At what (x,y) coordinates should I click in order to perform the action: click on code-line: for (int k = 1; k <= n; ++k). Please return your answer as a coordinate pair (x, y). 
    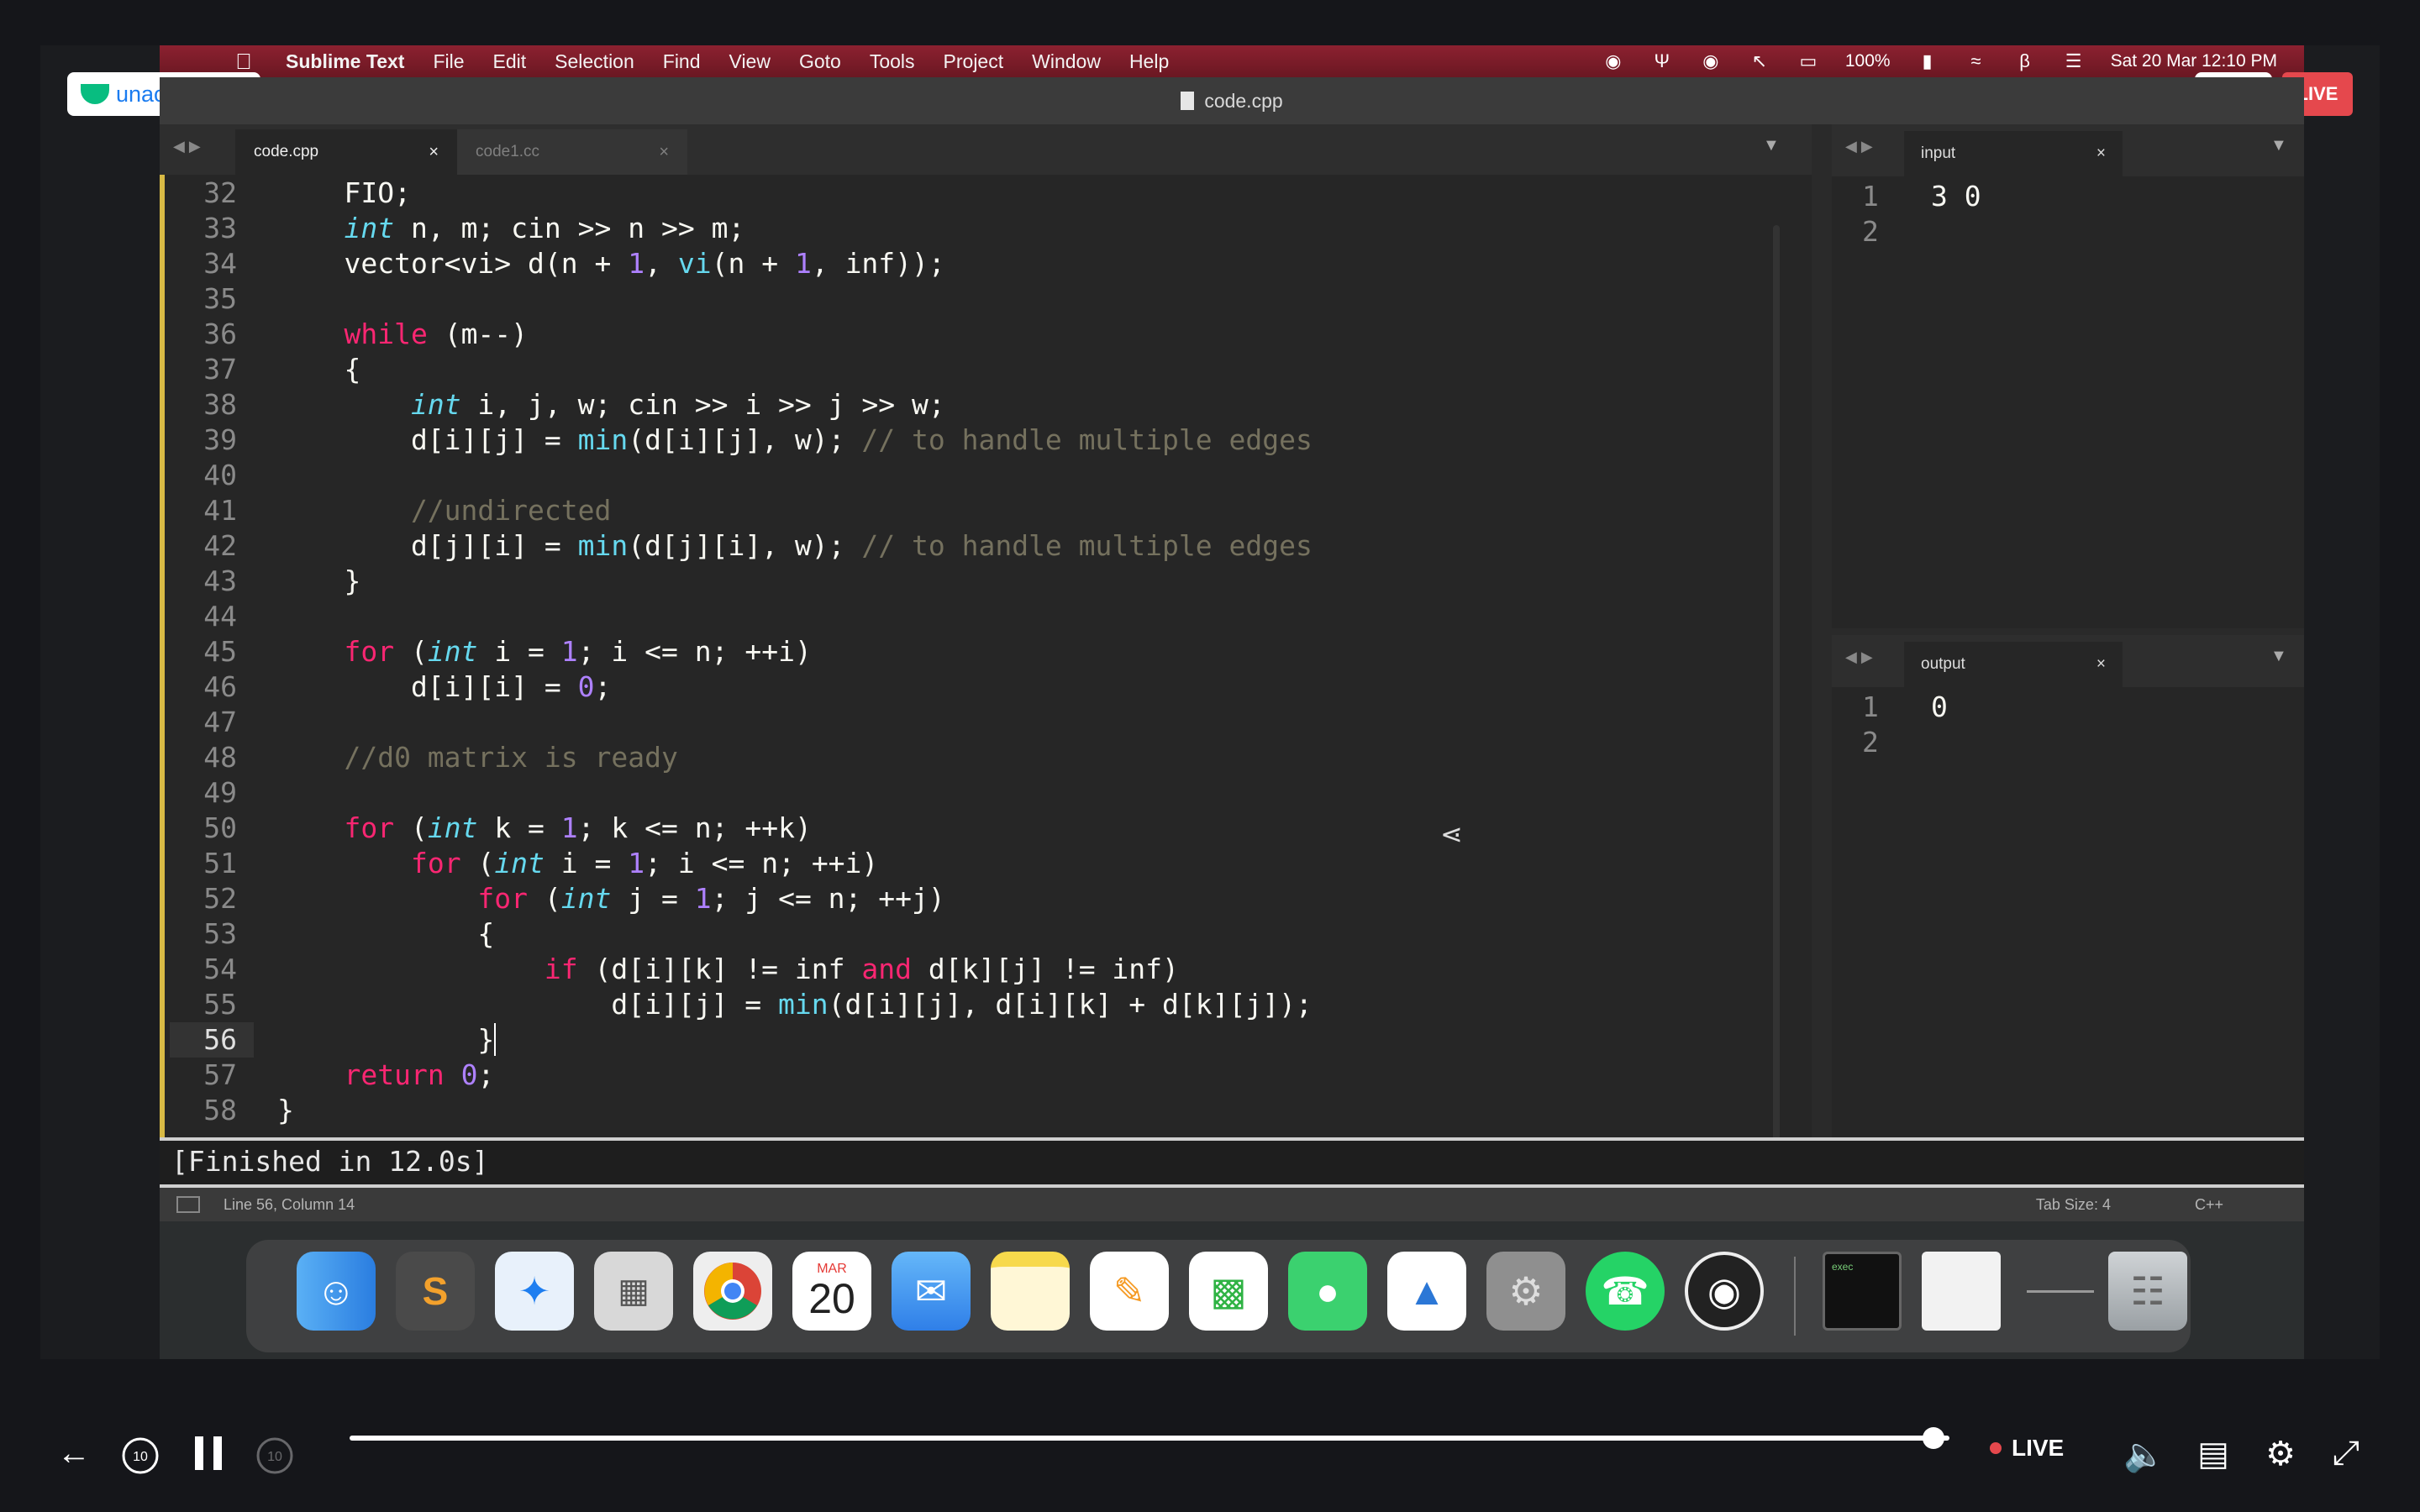
    Looking at the image, I should click on (578, 827).